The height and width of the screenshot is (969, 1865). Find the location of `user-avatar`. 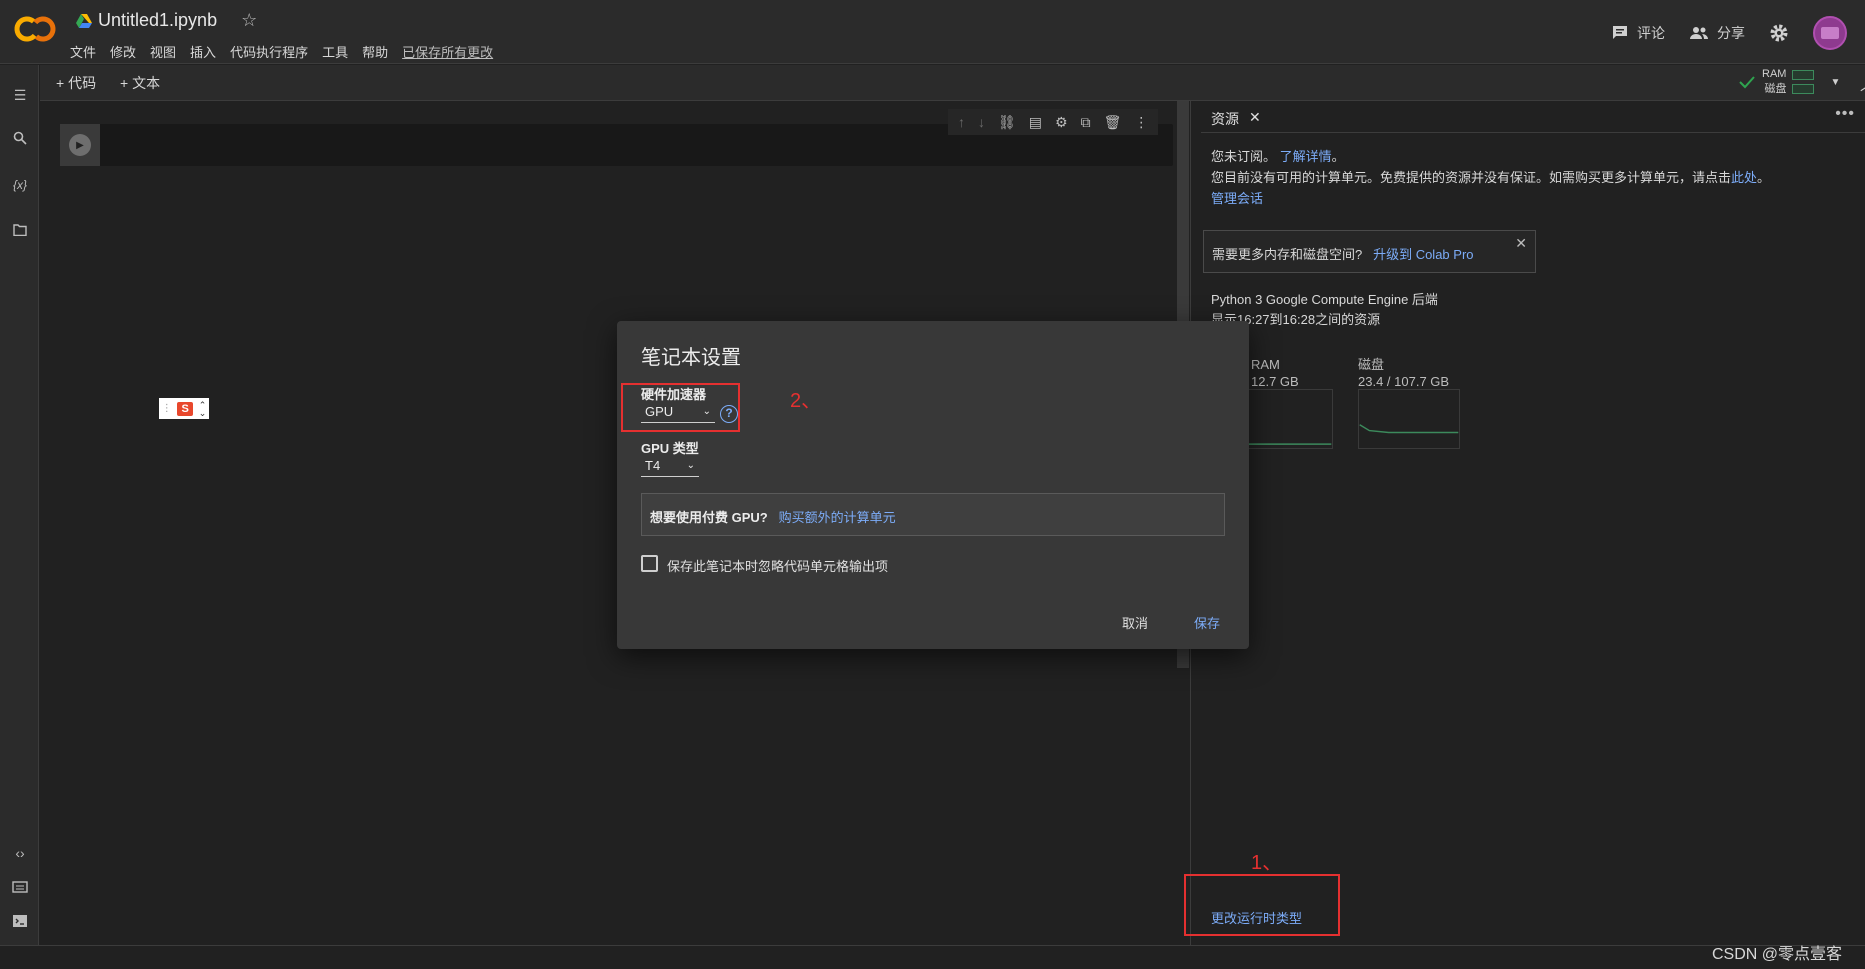

user-avatar is located at coordinates (1830, 33).